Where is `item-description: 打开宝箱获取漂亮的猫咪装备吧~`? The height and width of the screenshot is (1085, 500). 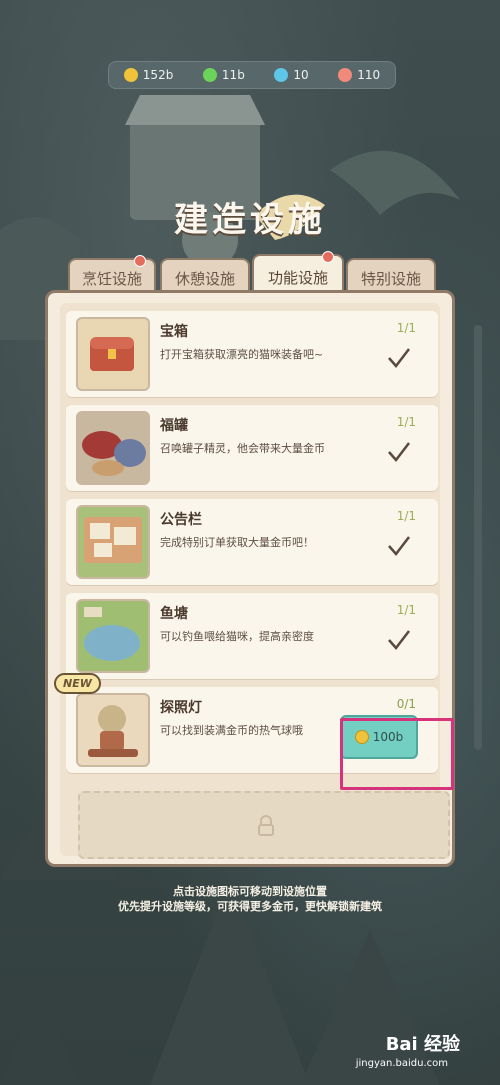 item-description: 打开宝箱获取漂亮的猫咪装备吧~ is located at coordinates (242, 354).